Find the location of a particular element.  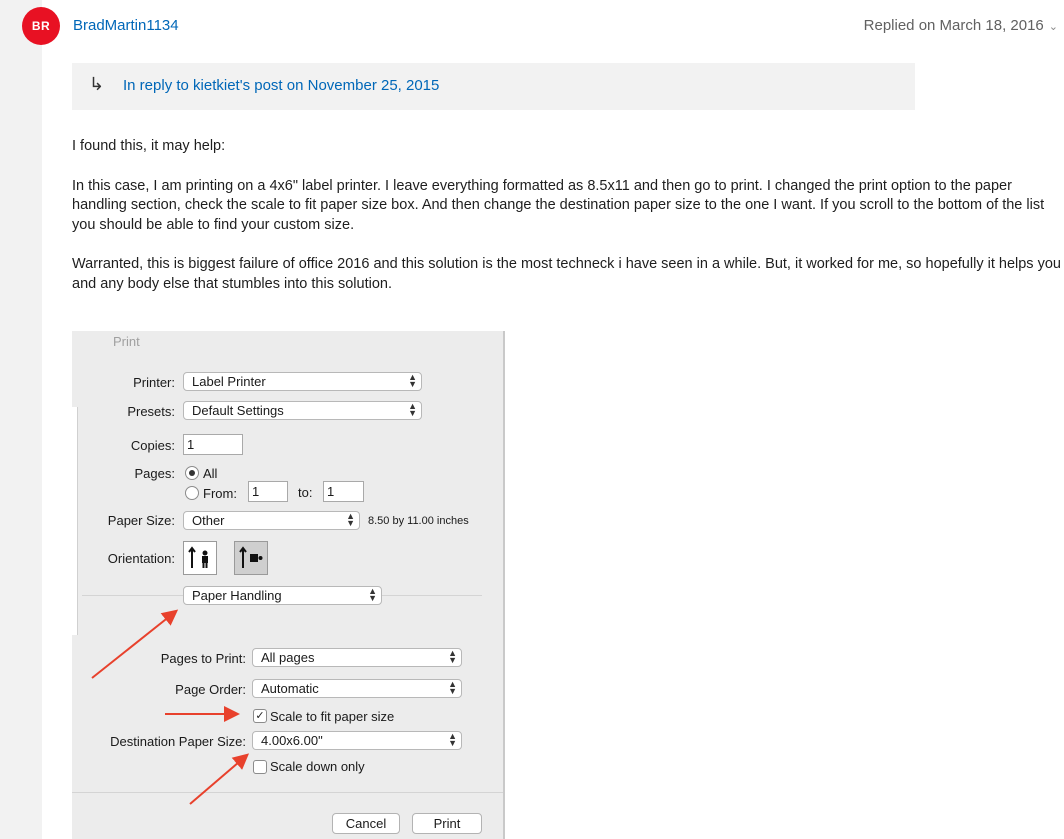

presets-label: Presets: is located at coordinates (151, 411).